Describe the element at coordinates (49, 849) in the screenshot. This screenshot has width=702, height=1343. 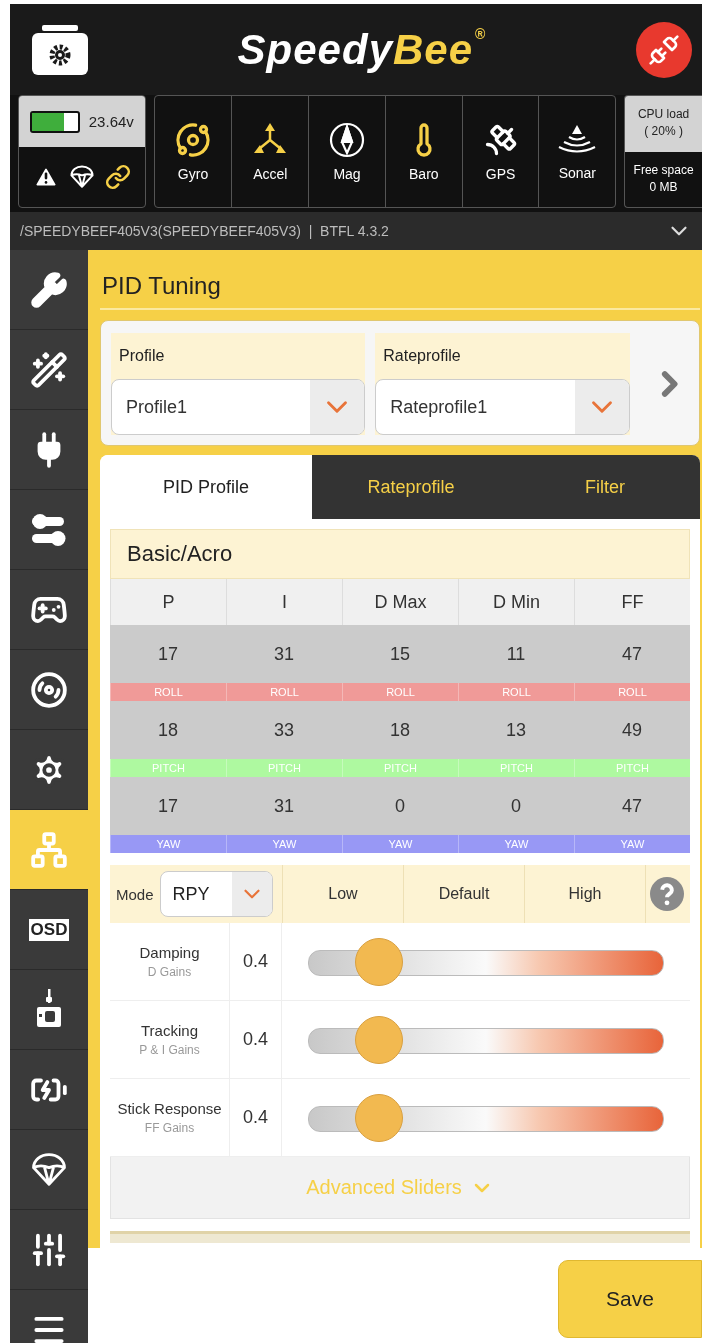
I see `hierarchy-icon` at that location.